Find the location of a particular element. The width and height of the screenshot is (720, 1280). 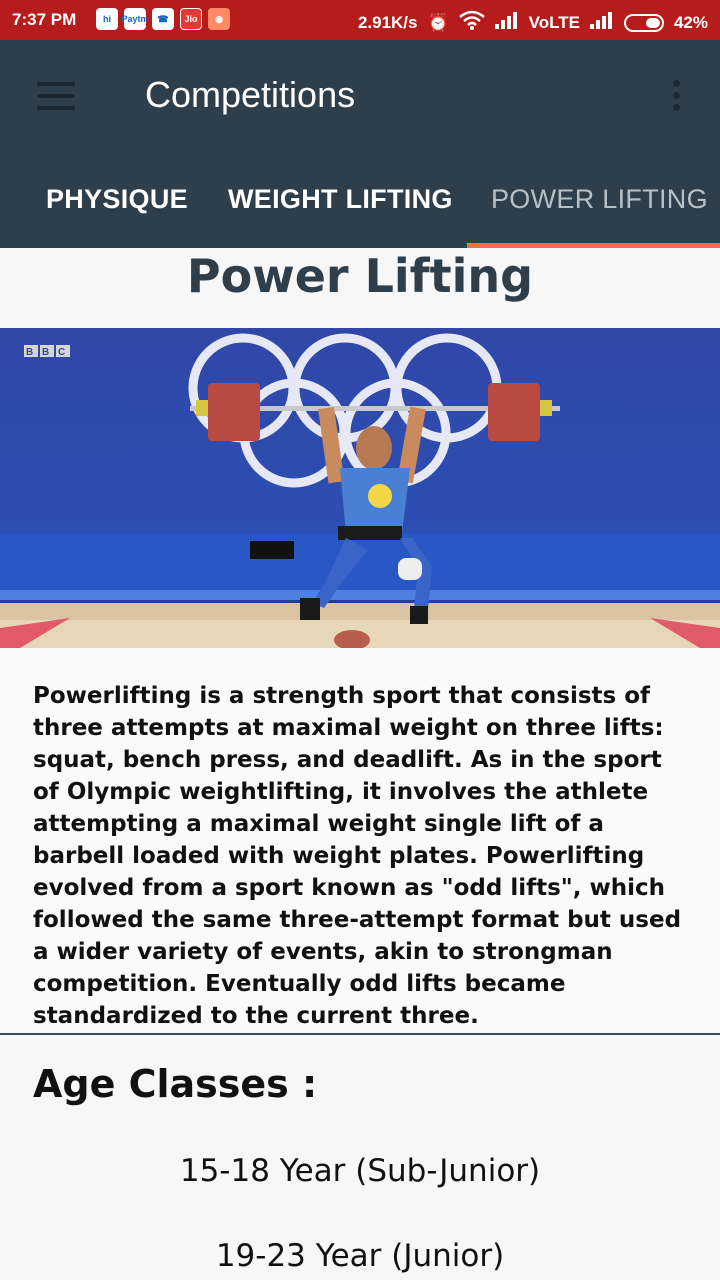

svg-text: C is located at coordinates (61, 352).